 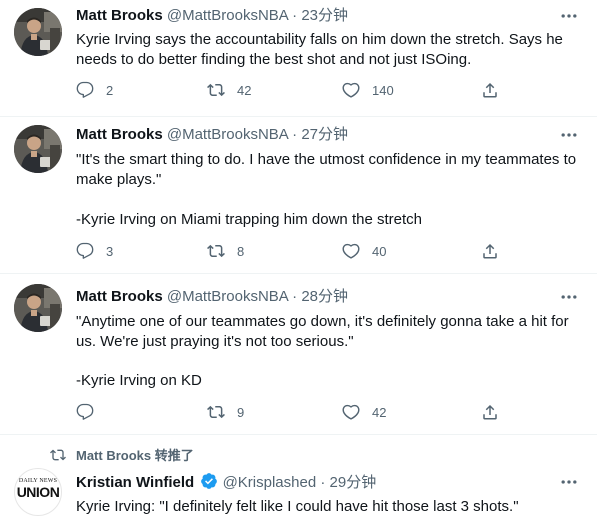 What do you see at coordinates (139, 380) in the screenshot?
I see `tweet-text-attribution: -Kyrie Irving on KD` at bounding box center [139, 380].